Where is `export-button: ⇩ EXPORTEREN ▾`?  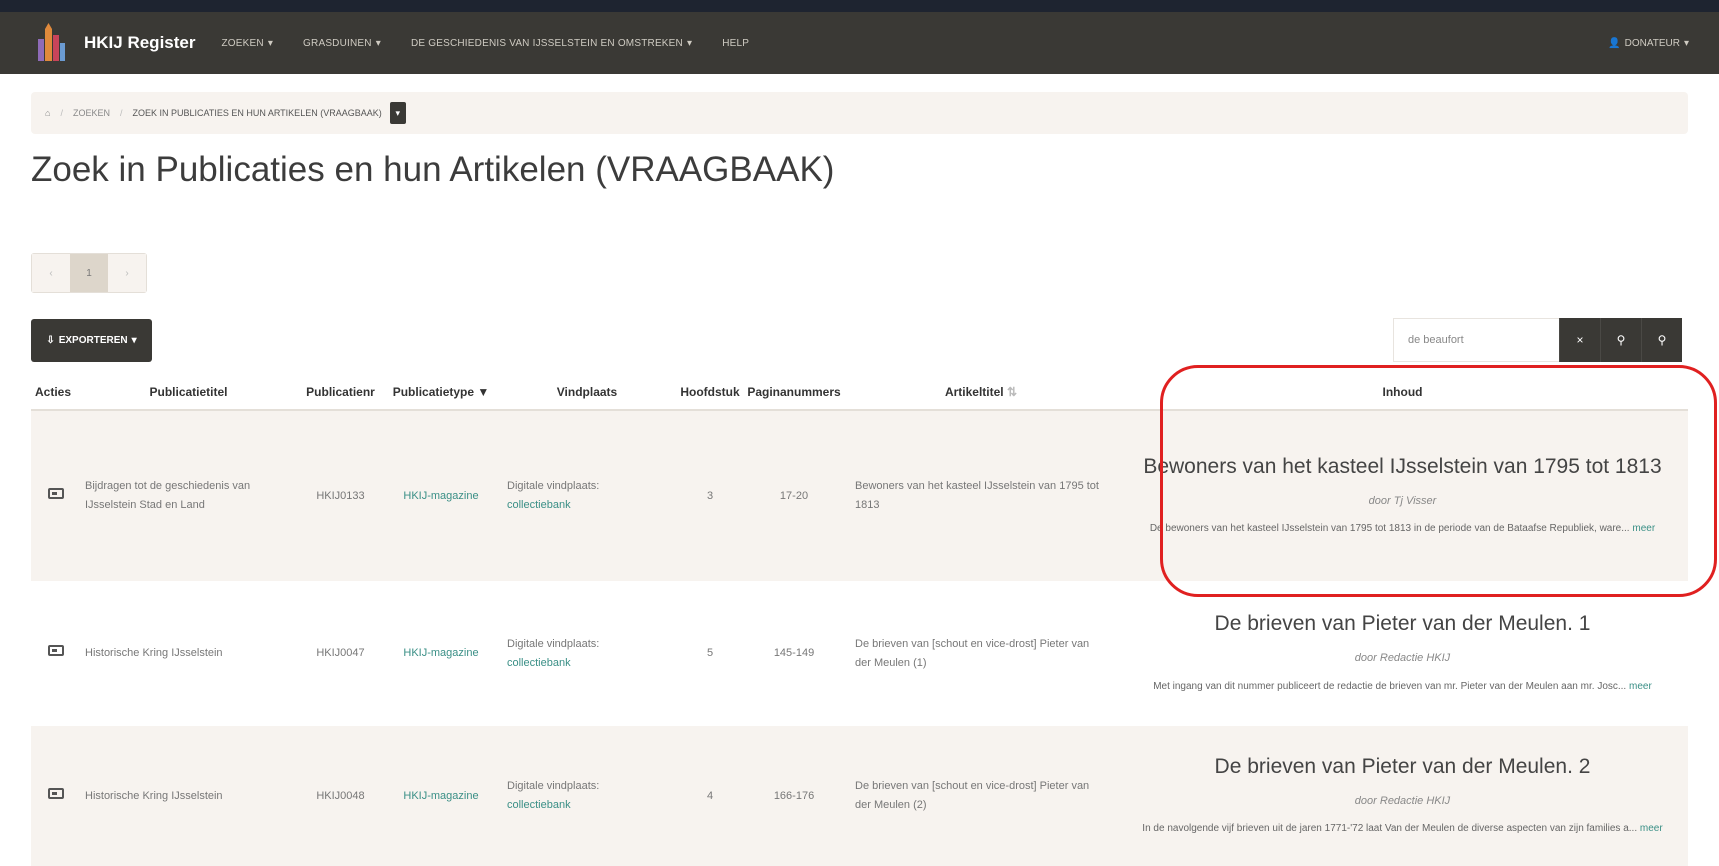
export-button: ⇩ EXPORTEREN ▾ is located at coordinates (91, 340).